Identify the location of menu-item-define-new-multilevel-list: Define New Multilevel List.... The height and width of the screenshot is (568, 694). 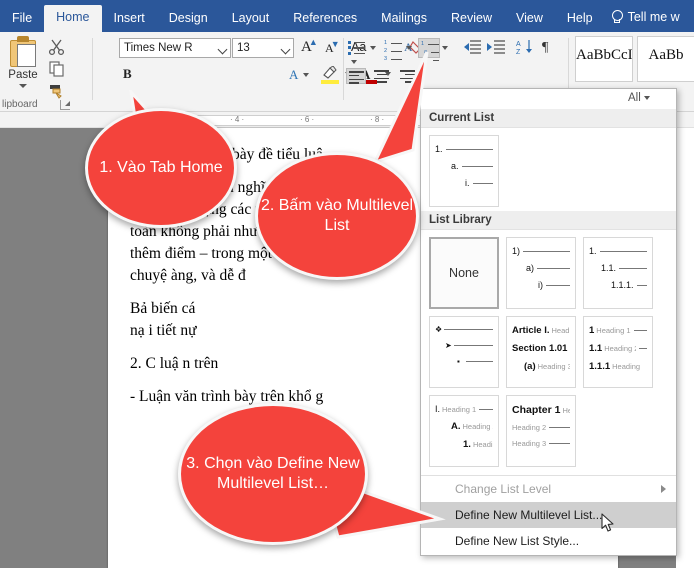
(548, 515).